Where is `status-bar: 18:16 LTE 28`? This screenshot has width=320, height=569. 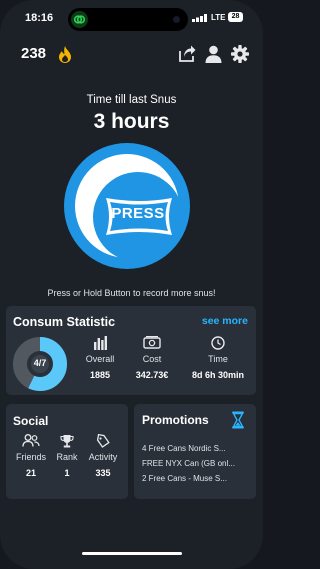 status-bar: 18:16 LTE 28 is located at coordinates (131, 20).